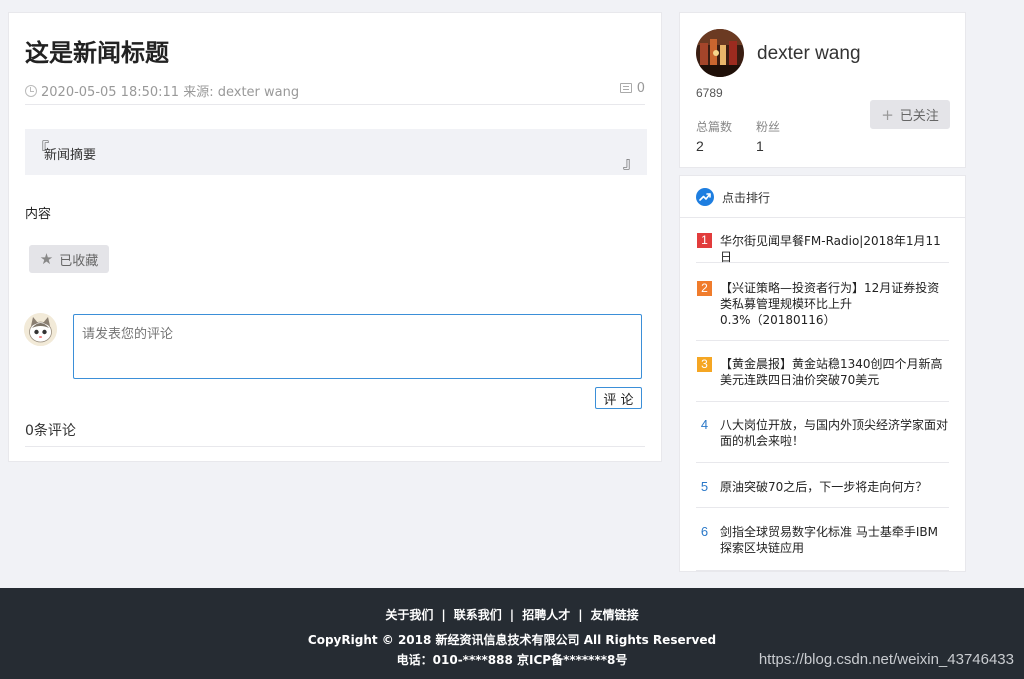 Image resolution: width=1024 pixels, height=679 pixels. I want to click on footer-link-contact: 联系我们, so click(478, 615).